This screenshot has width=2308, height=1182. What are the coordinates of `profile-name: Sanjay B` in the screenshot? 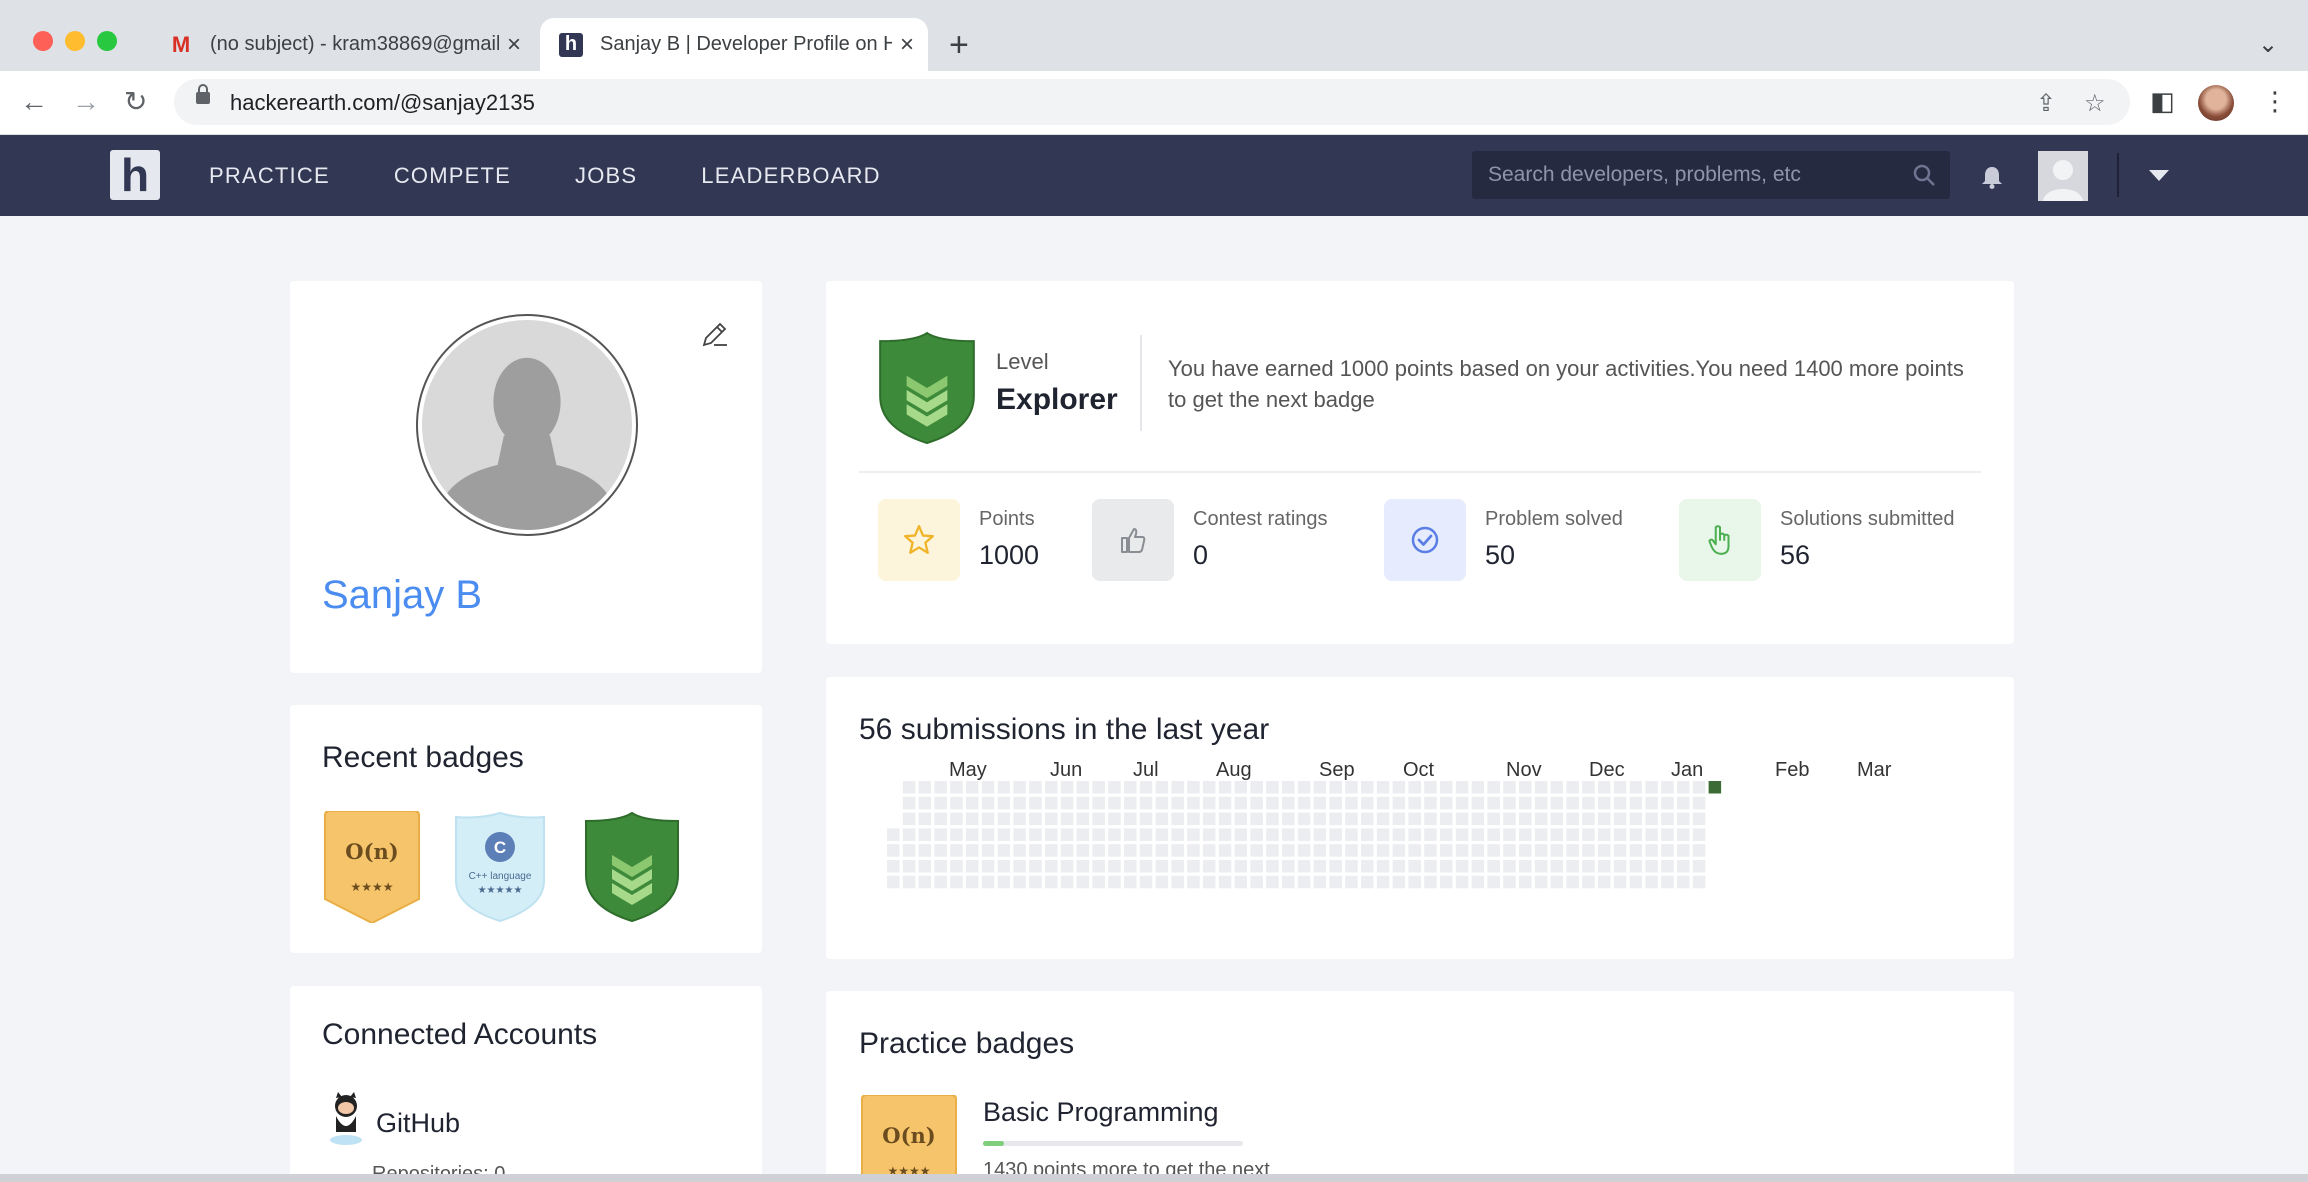 It's located at (402, 595).